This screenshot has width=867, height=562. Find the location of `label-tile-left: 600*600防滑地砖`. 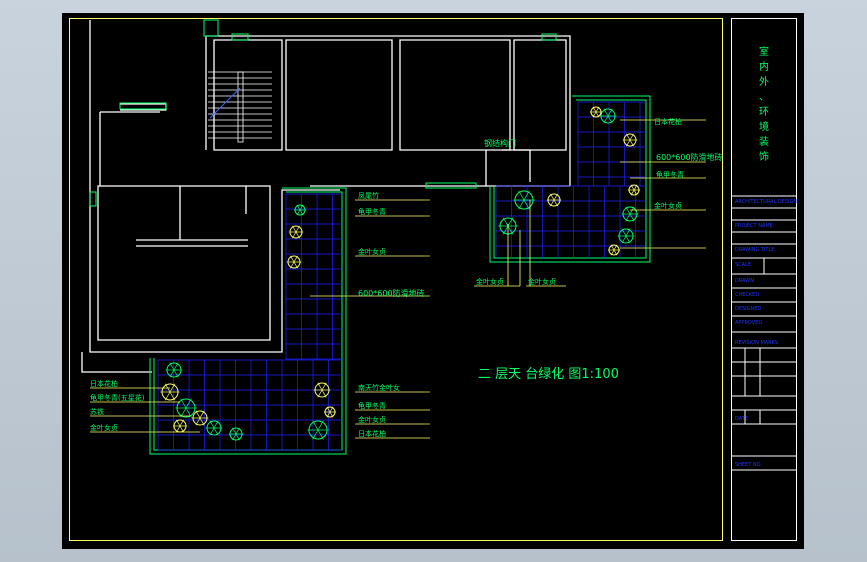

label-tile-left: 600*600防滑地砖 is located at coordinates (391, 293).